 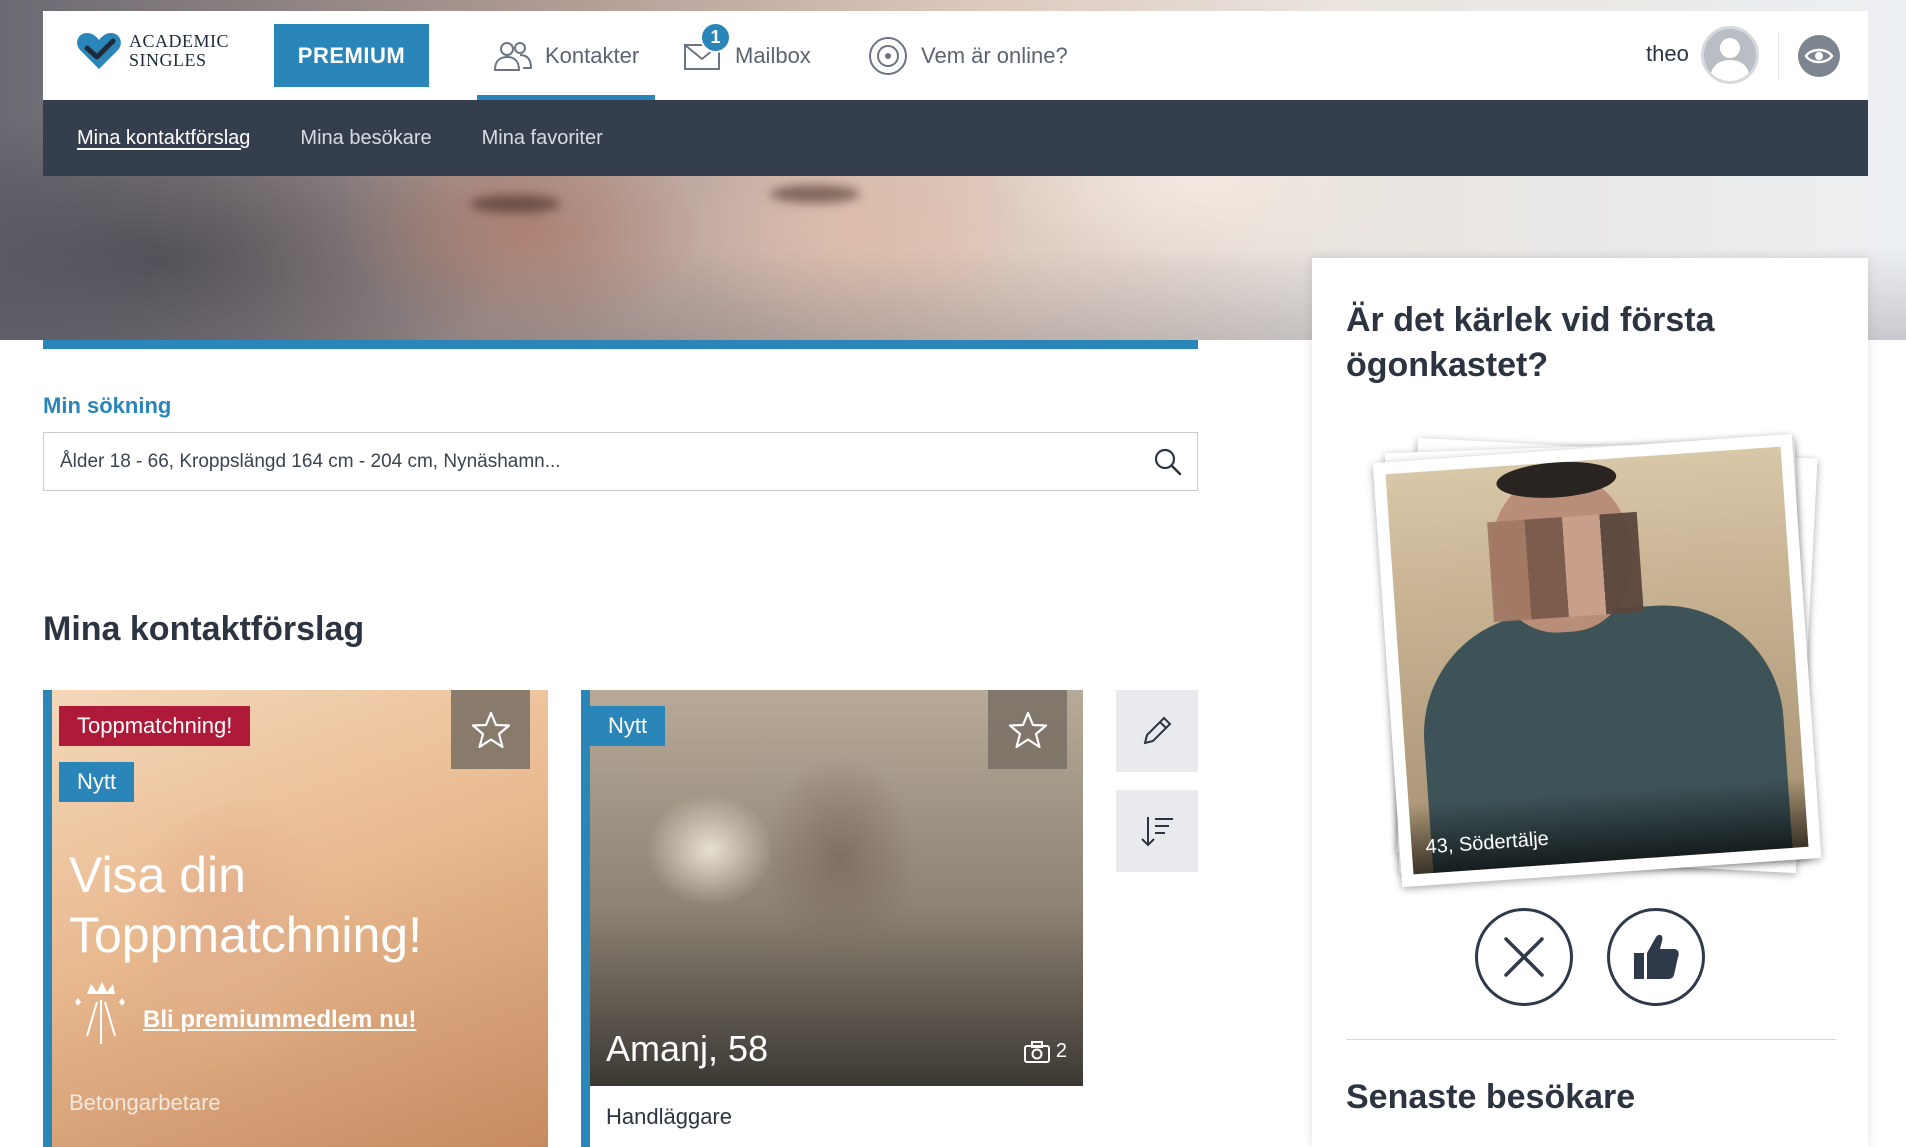 I want to click on nav-kontakter: Kontakter, so click(x=566, y=55).